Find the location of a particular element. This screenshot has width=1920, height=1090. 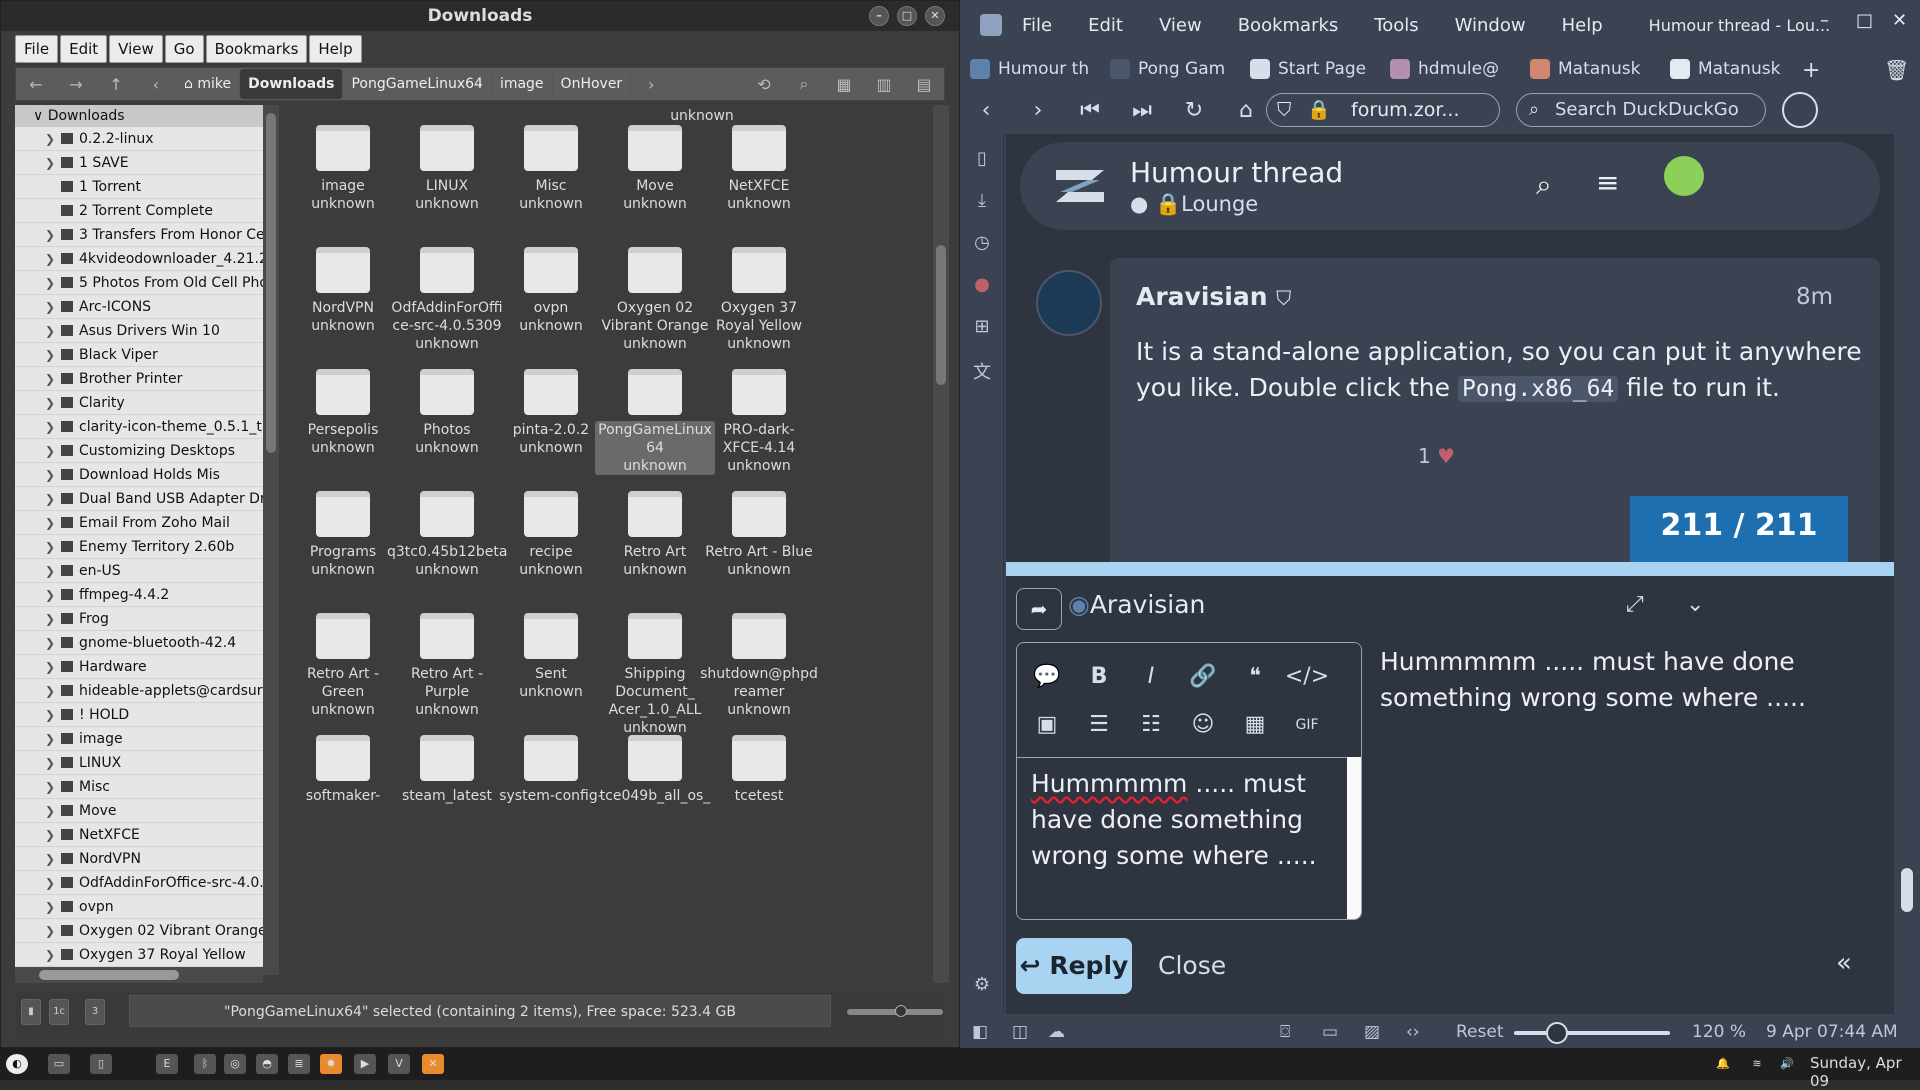

tree-item: ❯ Email From Zoho Mail is located at coordinates (139, 523).